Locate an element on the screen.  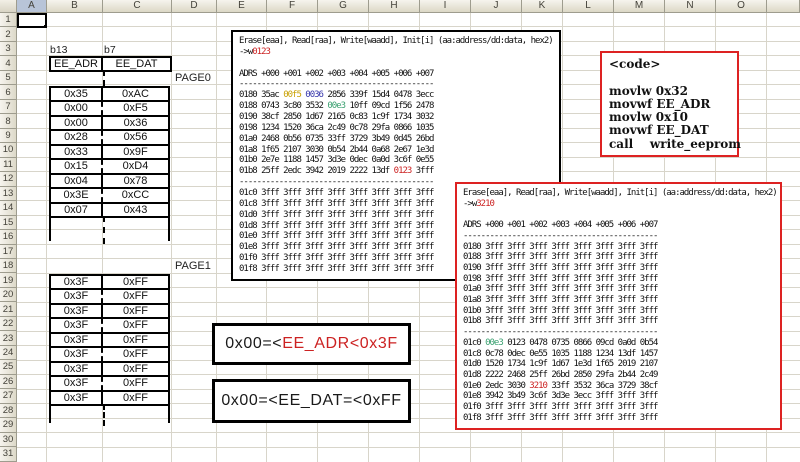
row-header-3: 3 is located at coordinates (8, 49).